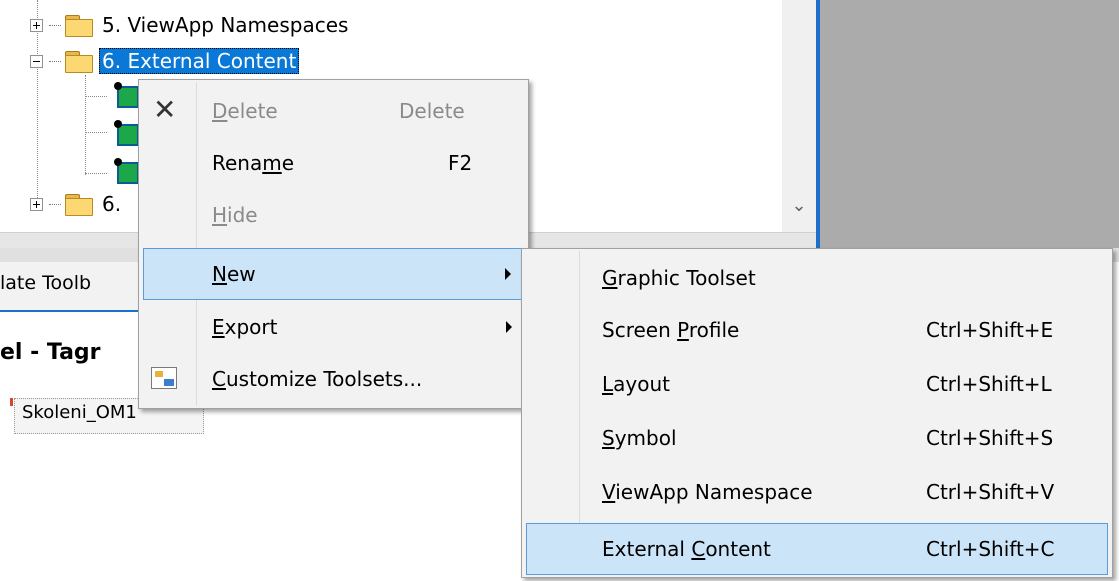 This screenshot has height=581, width=1119. Describe the element at coordinates (165, 109) in the screenshot. I see `delete-x-icon: ✕` at that location.